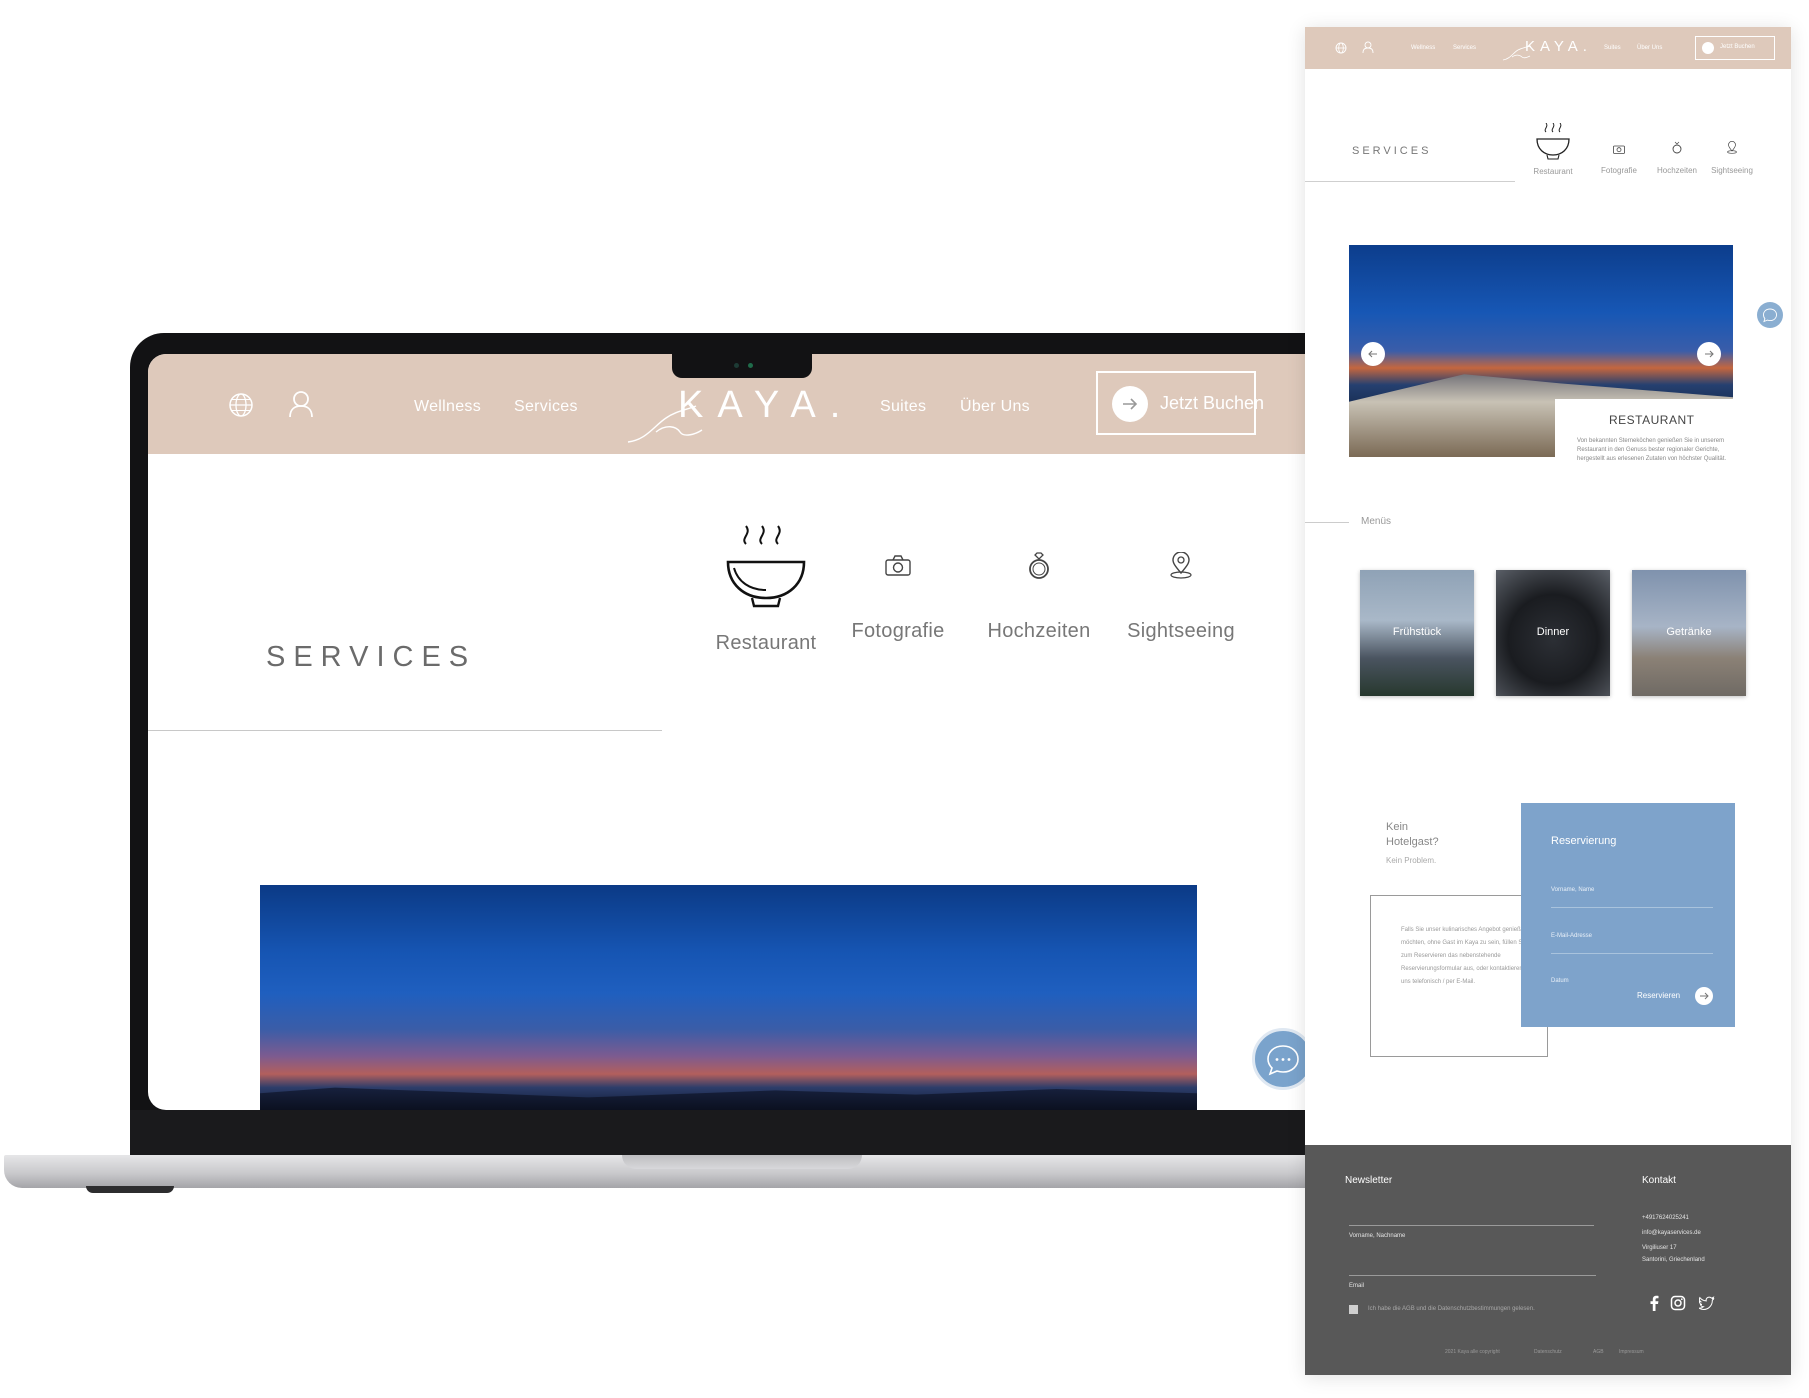 This screenshot has height=1398, width=1809. What do you see at coordinates (1707, 1303) in the screenshot?
I see `twitter-icon` at bounding box center [1707, 1303].